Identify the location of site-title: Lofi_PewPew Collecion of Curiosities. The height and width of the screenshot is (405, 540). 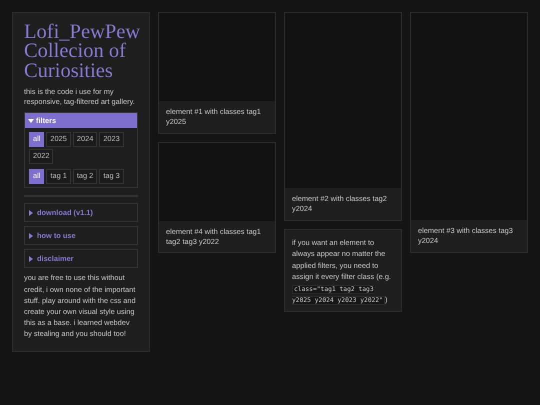
(81, 52).